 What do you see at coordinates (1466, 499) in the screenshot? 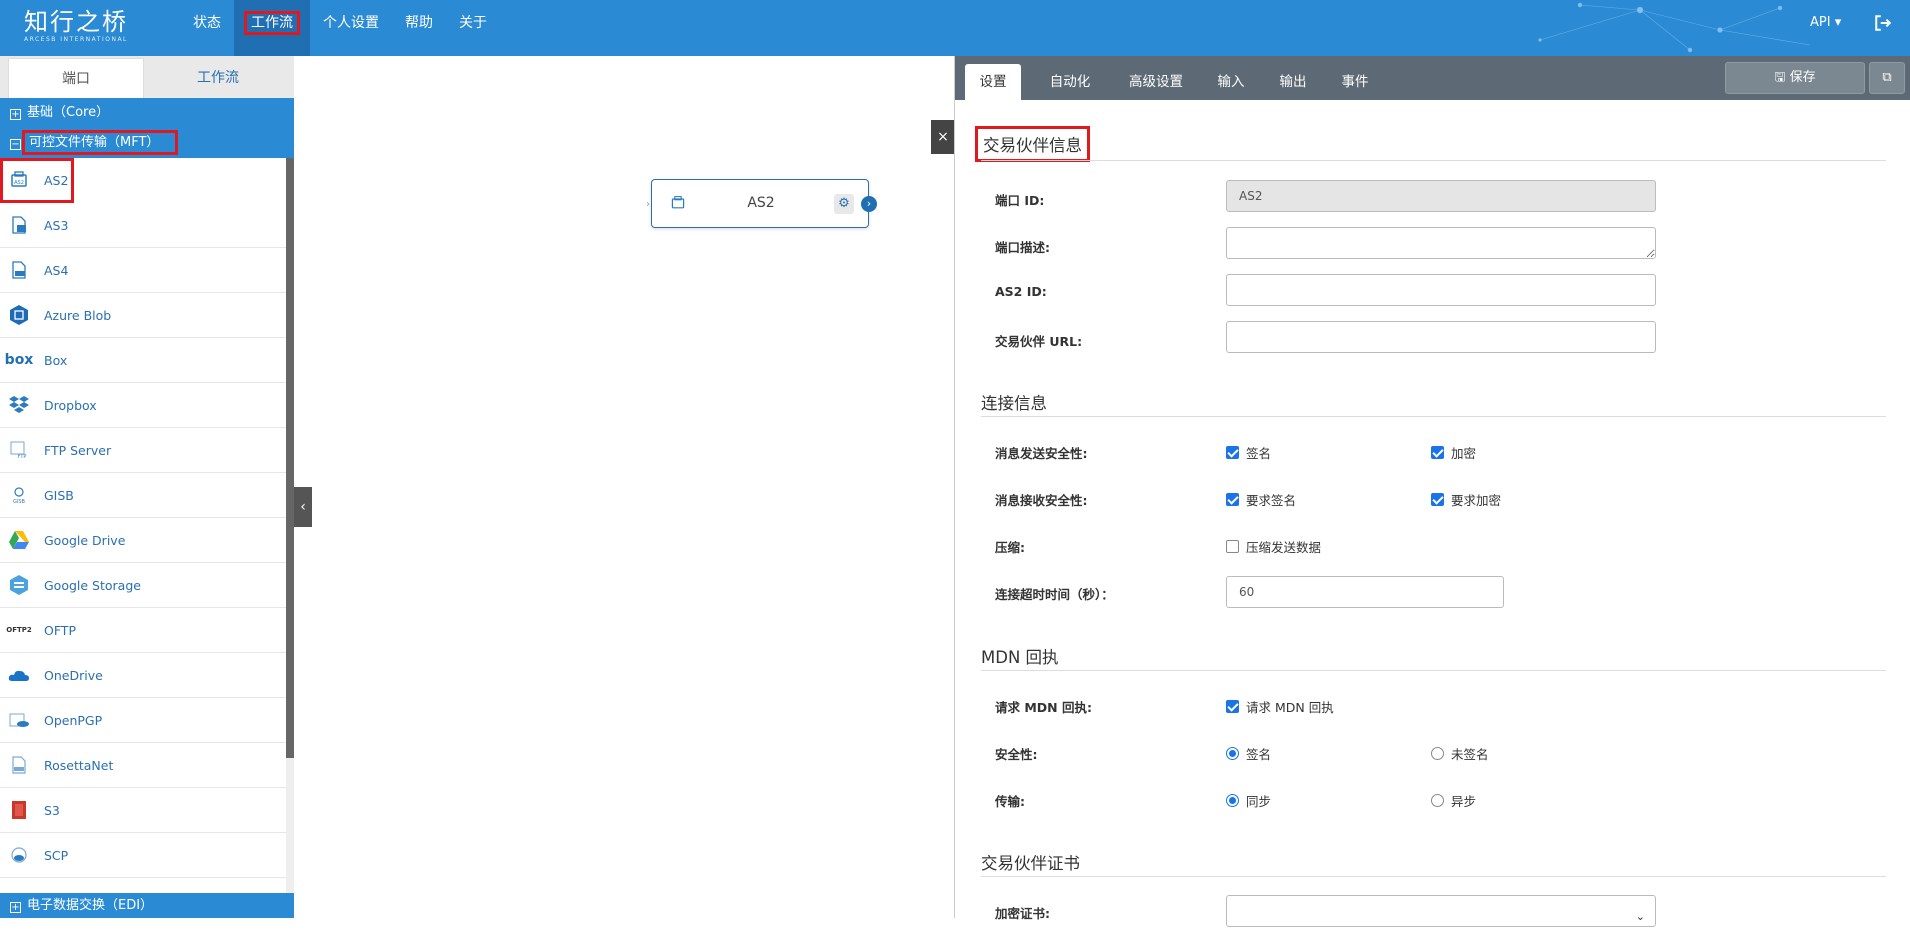
I see `require-encrypt-checkbox: 要求加密` at bounding box center [1466, 499].